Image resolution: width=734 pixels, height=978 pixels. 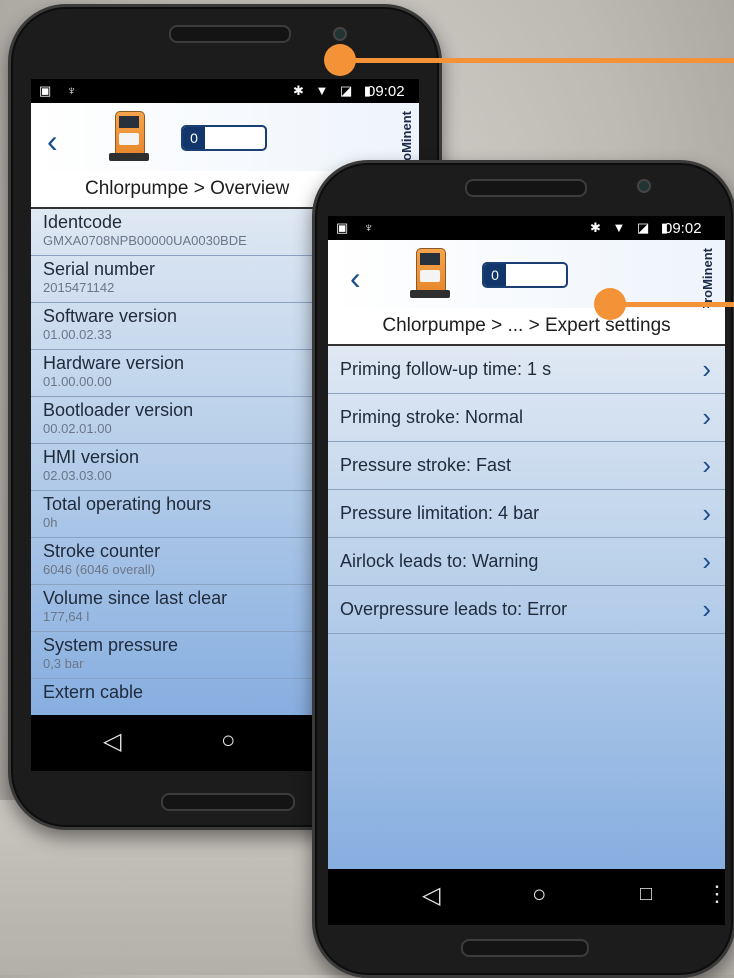 I want to click on item-title: Pressure limitation: 4 bar, so click(x=440, y=513).